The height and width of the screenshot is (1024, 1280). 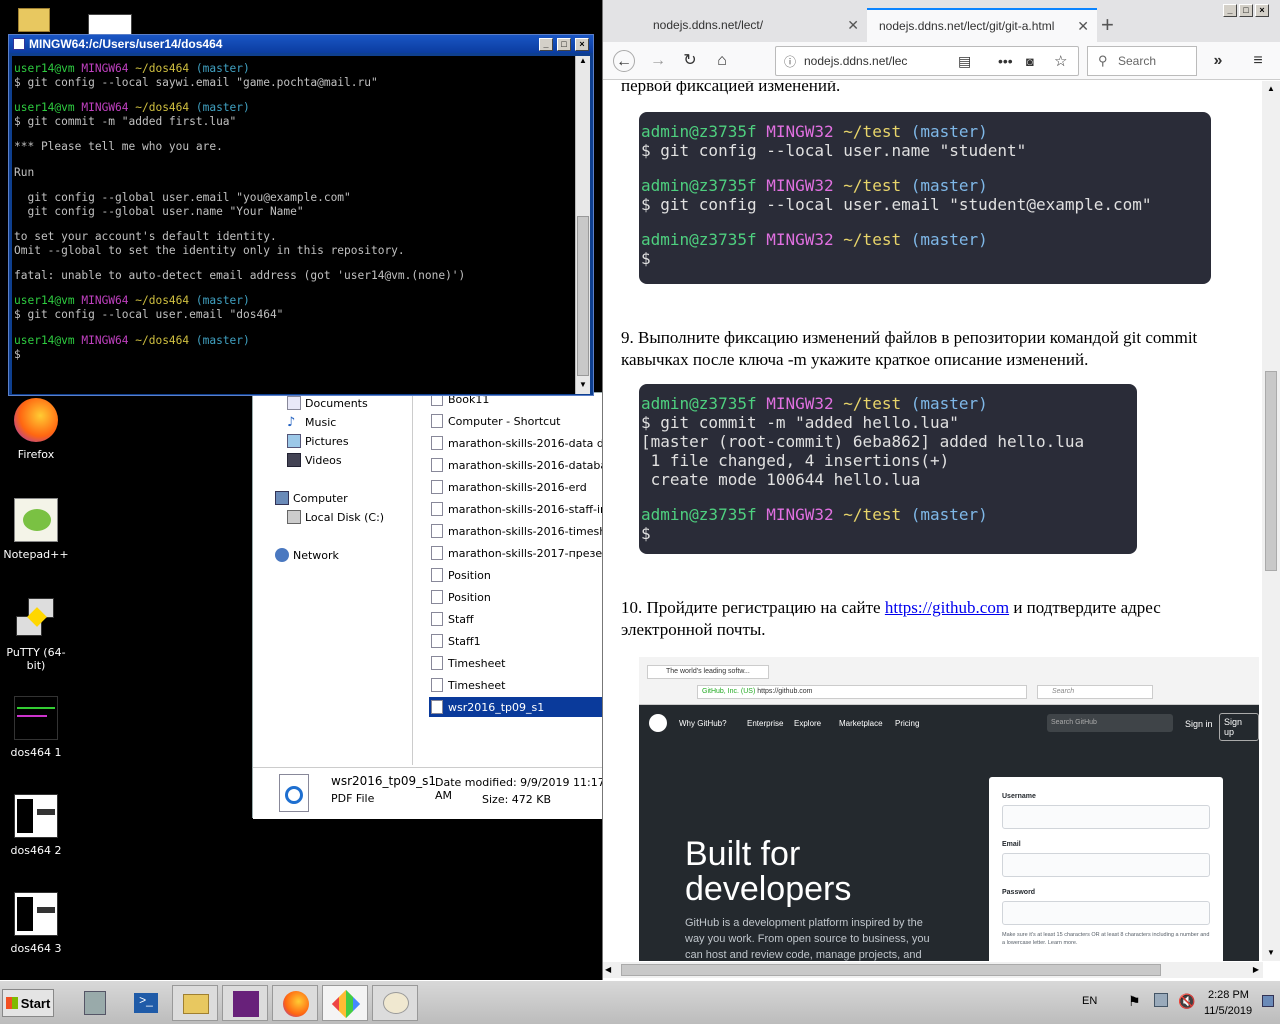 What do you see at coordinates (295, 1003) in the screenshot?
I see `taskbar-firefox-icon` at bounding box center [295, 1003].